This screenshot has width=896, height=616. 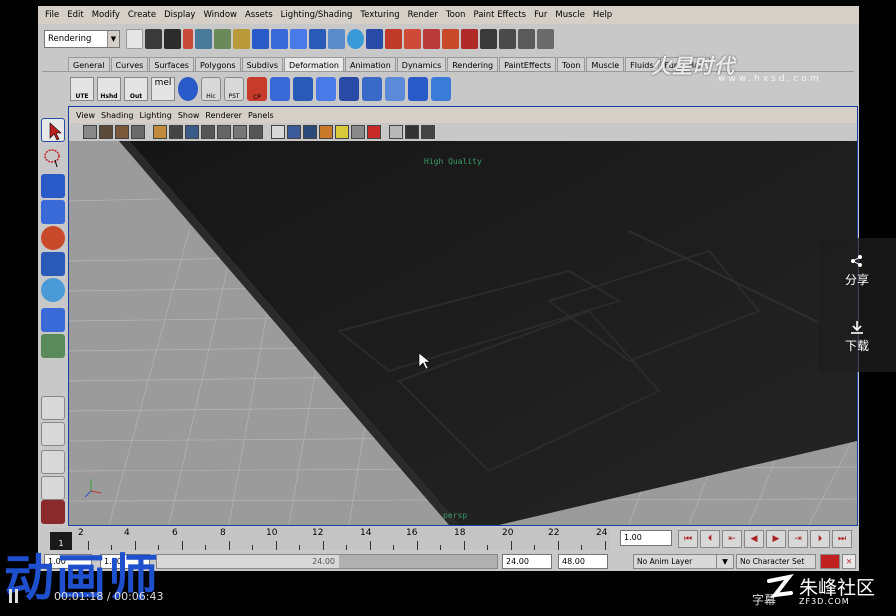 What do you see at coordinates (224, 132) in the screenshot?
I see `gate-mask-icon` at bounding box center [224, 132].